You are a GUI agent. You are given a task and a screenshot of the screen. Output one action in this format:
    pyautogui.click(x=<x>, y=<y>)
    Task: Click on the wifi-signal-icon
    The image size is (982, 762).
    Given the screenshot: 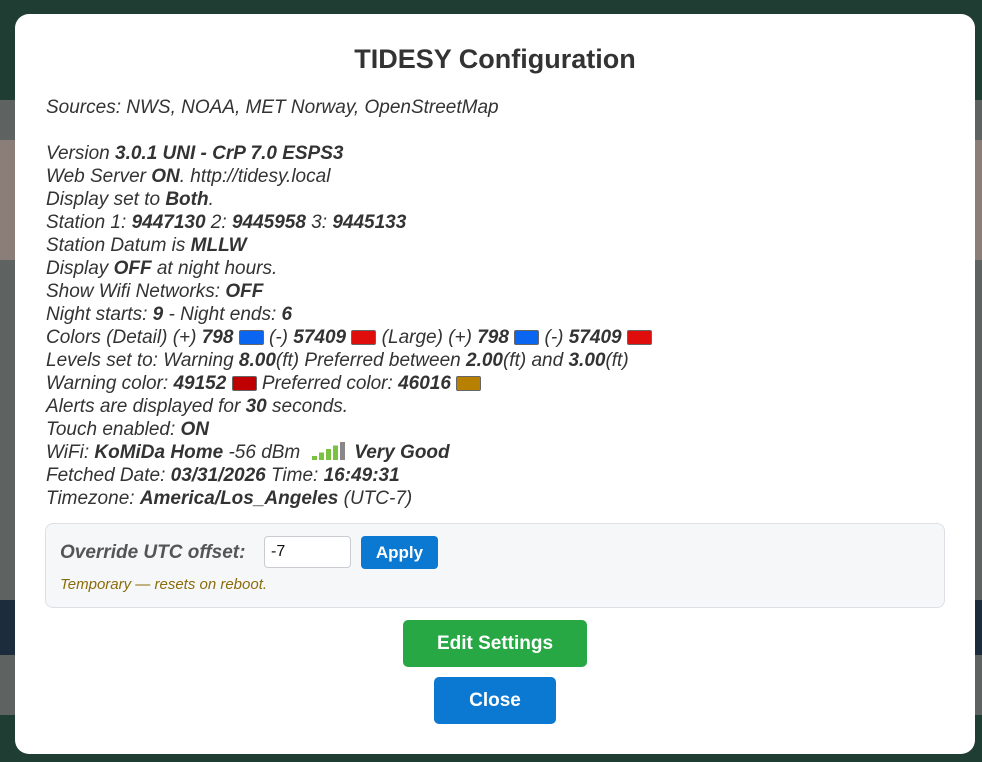 What is the action you would take?
    pyautogui.click(x=329, y=451)
    